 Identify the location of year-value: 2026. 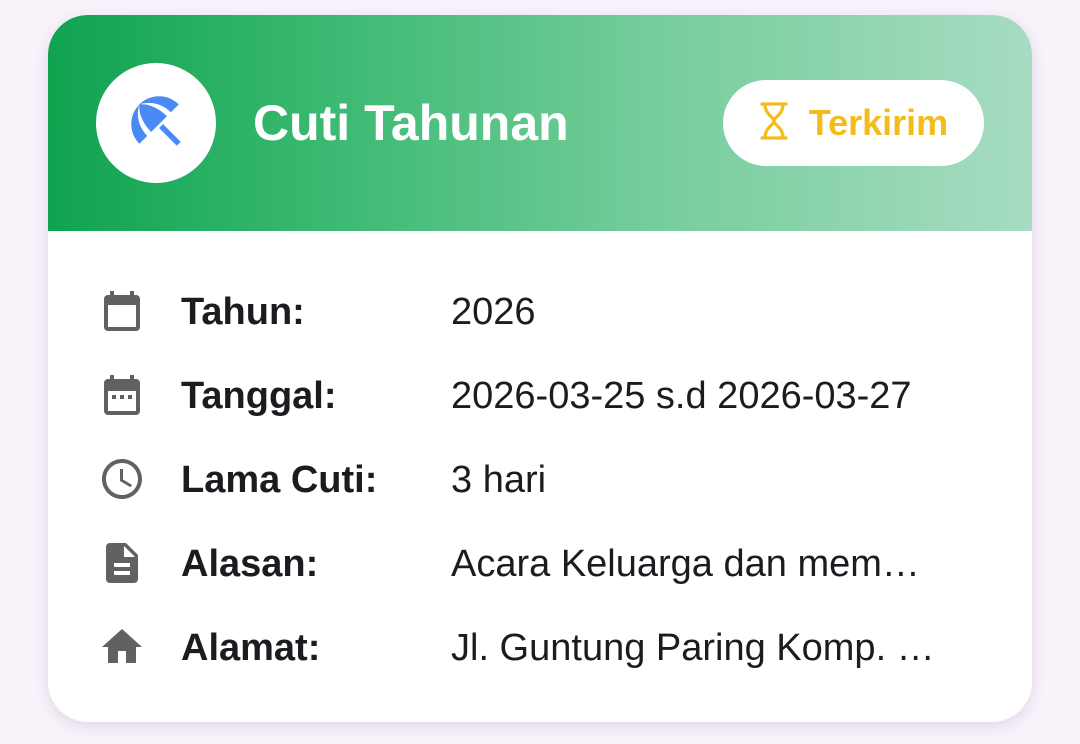
(493, 312).